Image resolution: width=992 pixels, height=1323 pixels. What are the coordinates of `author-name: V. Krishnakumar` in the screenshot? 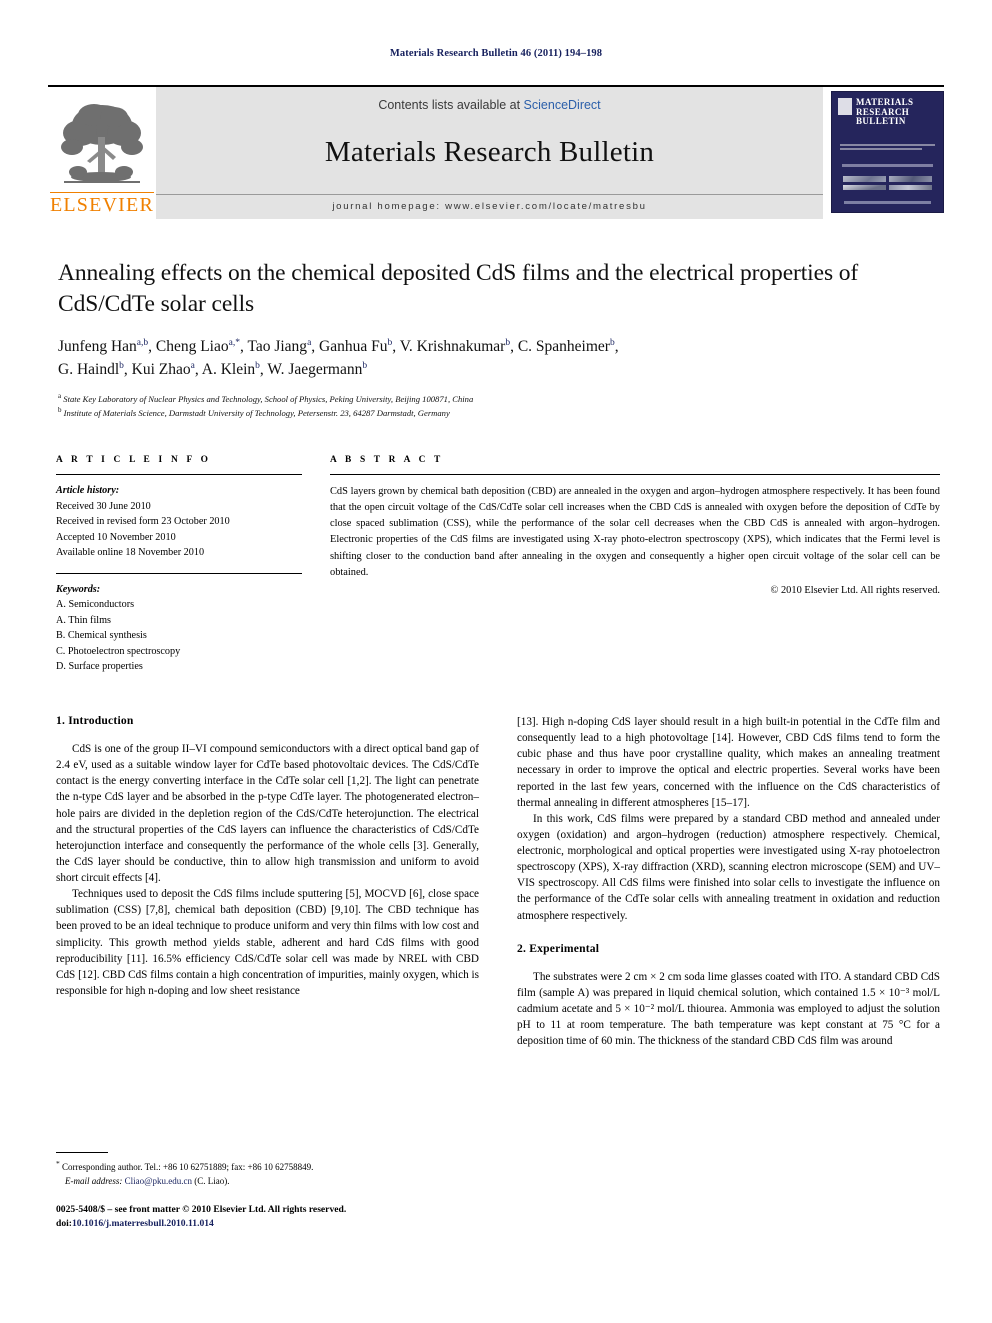 It's located at (452, 347).